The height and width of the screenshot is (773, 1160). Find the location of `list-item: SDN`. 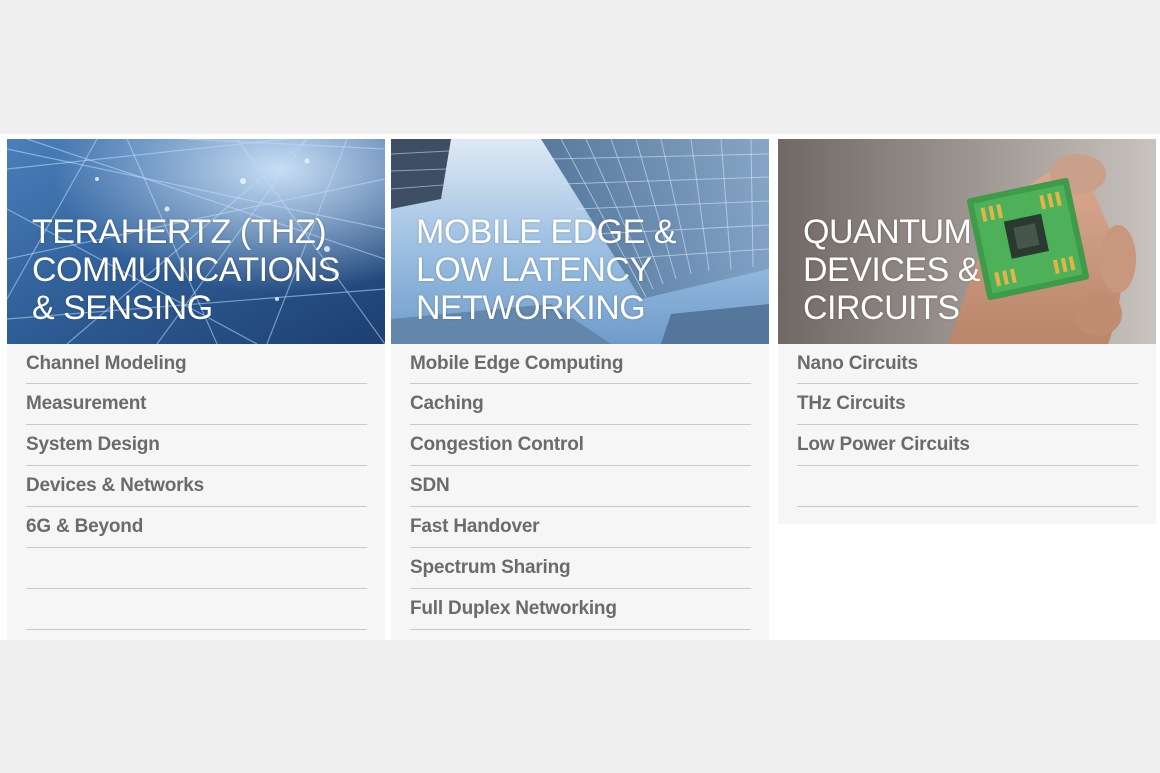

list-item: SDN is located at coordinates (580, 486).